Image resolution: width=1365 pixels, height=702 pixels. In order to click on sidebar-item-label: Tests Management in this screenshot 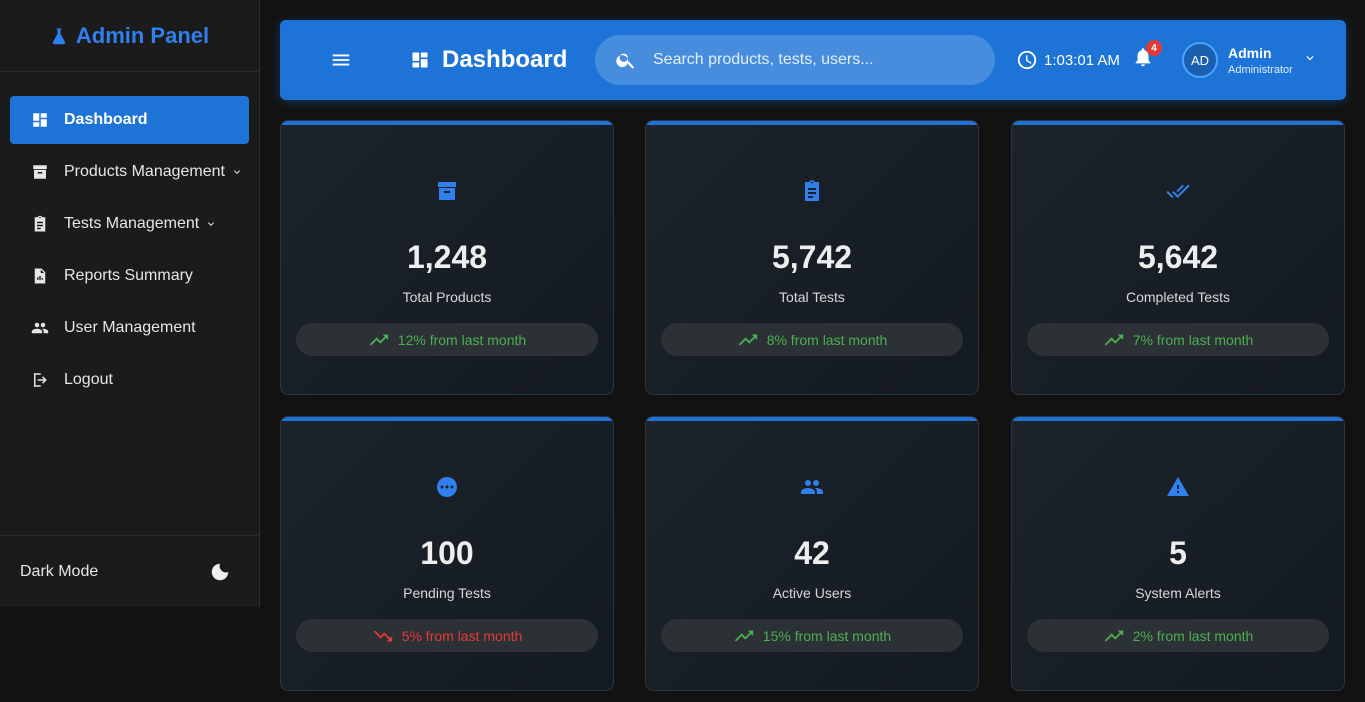, I will do `click(132, 223)`.